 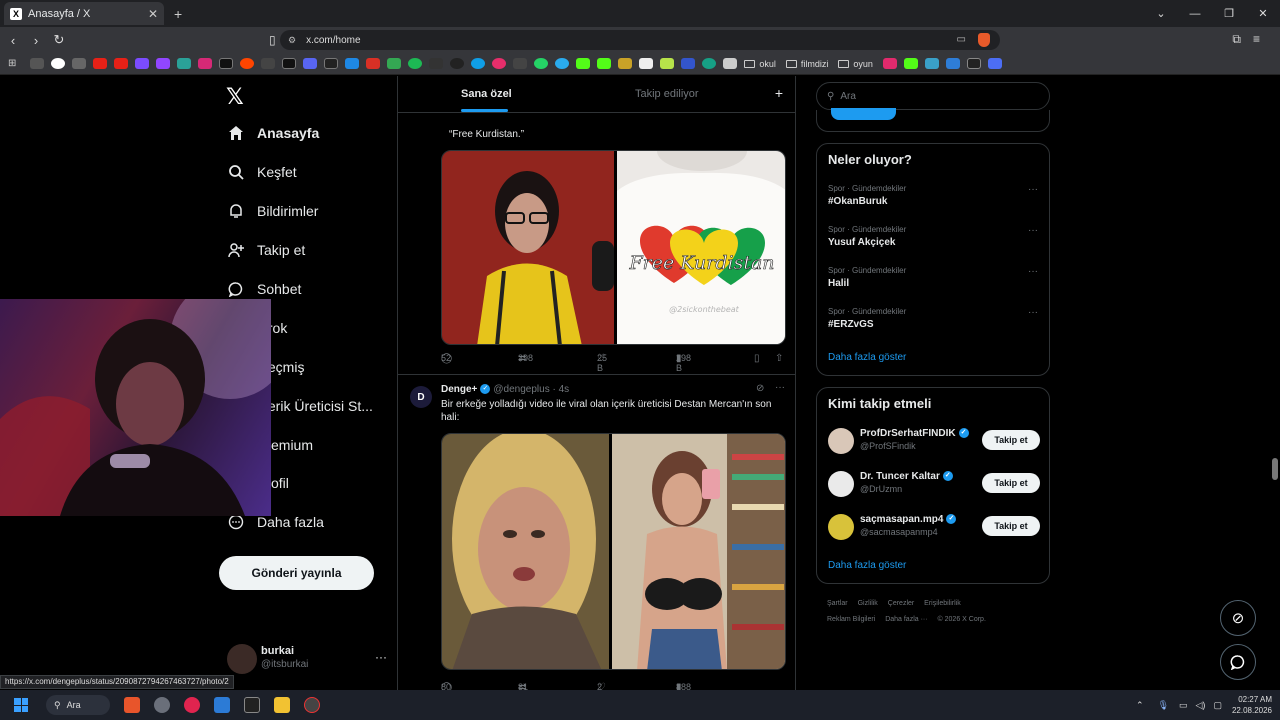 What do you see at coordinates (21, 705) in the screenshot?
I see `windows-start-icon` at bounding box center [21, 705].